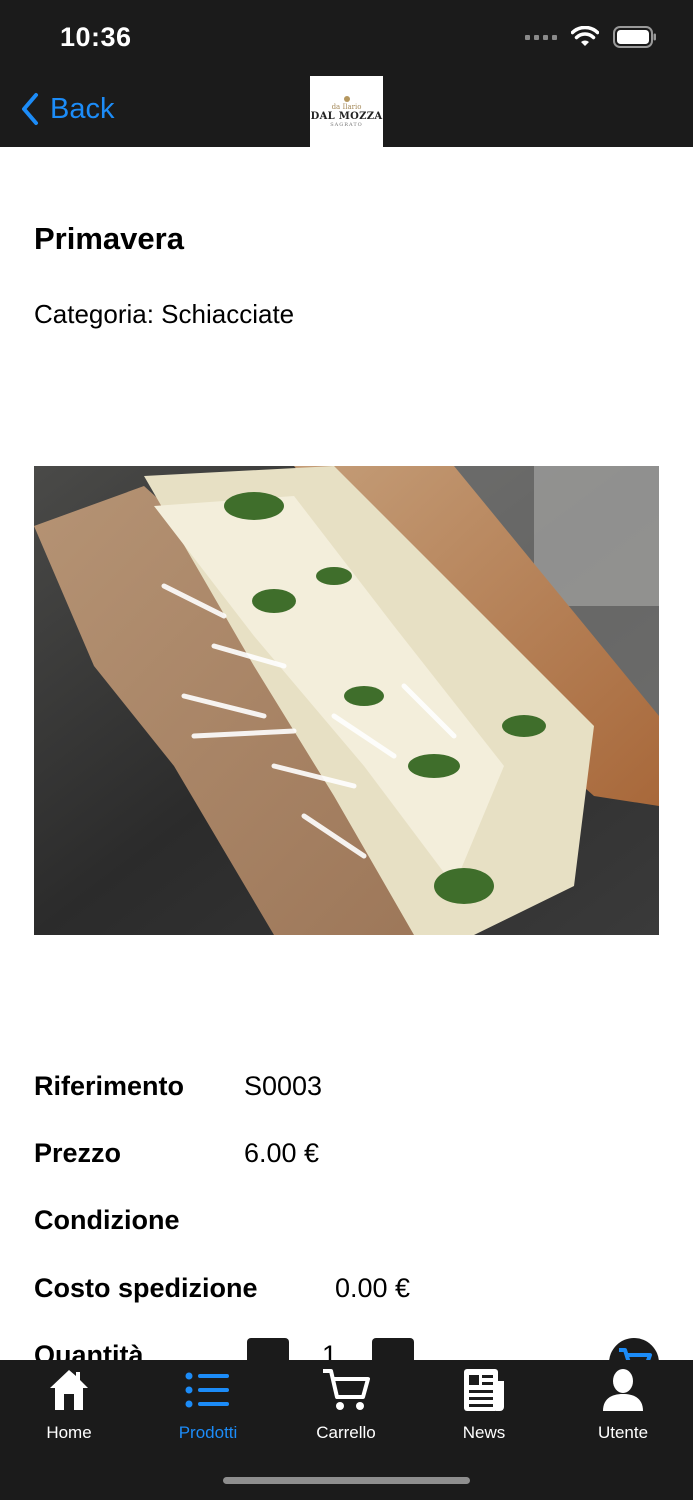 This screenshot has height=1500, width=693. I want to click on price-label: Prezzo, so click(78, 1153).